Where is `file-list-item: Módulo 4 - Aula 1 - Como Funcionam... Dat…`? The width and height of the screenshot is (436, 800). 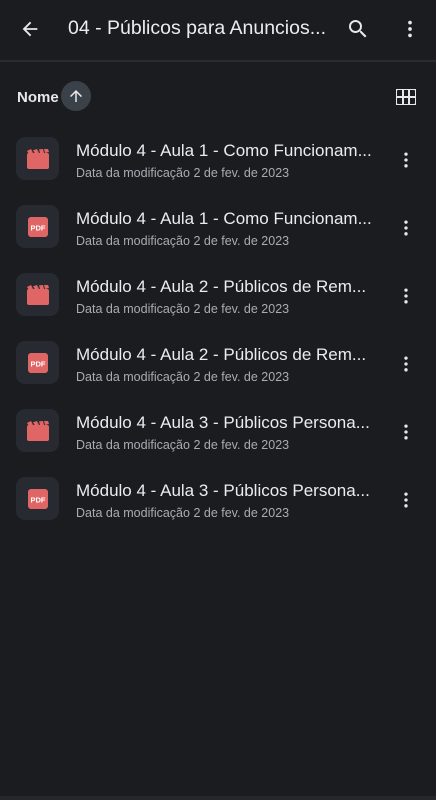
file-list-item: Módulo 4 - Aula 1 - Como Funcionam... Dat… is located at coordinates (218, 160).